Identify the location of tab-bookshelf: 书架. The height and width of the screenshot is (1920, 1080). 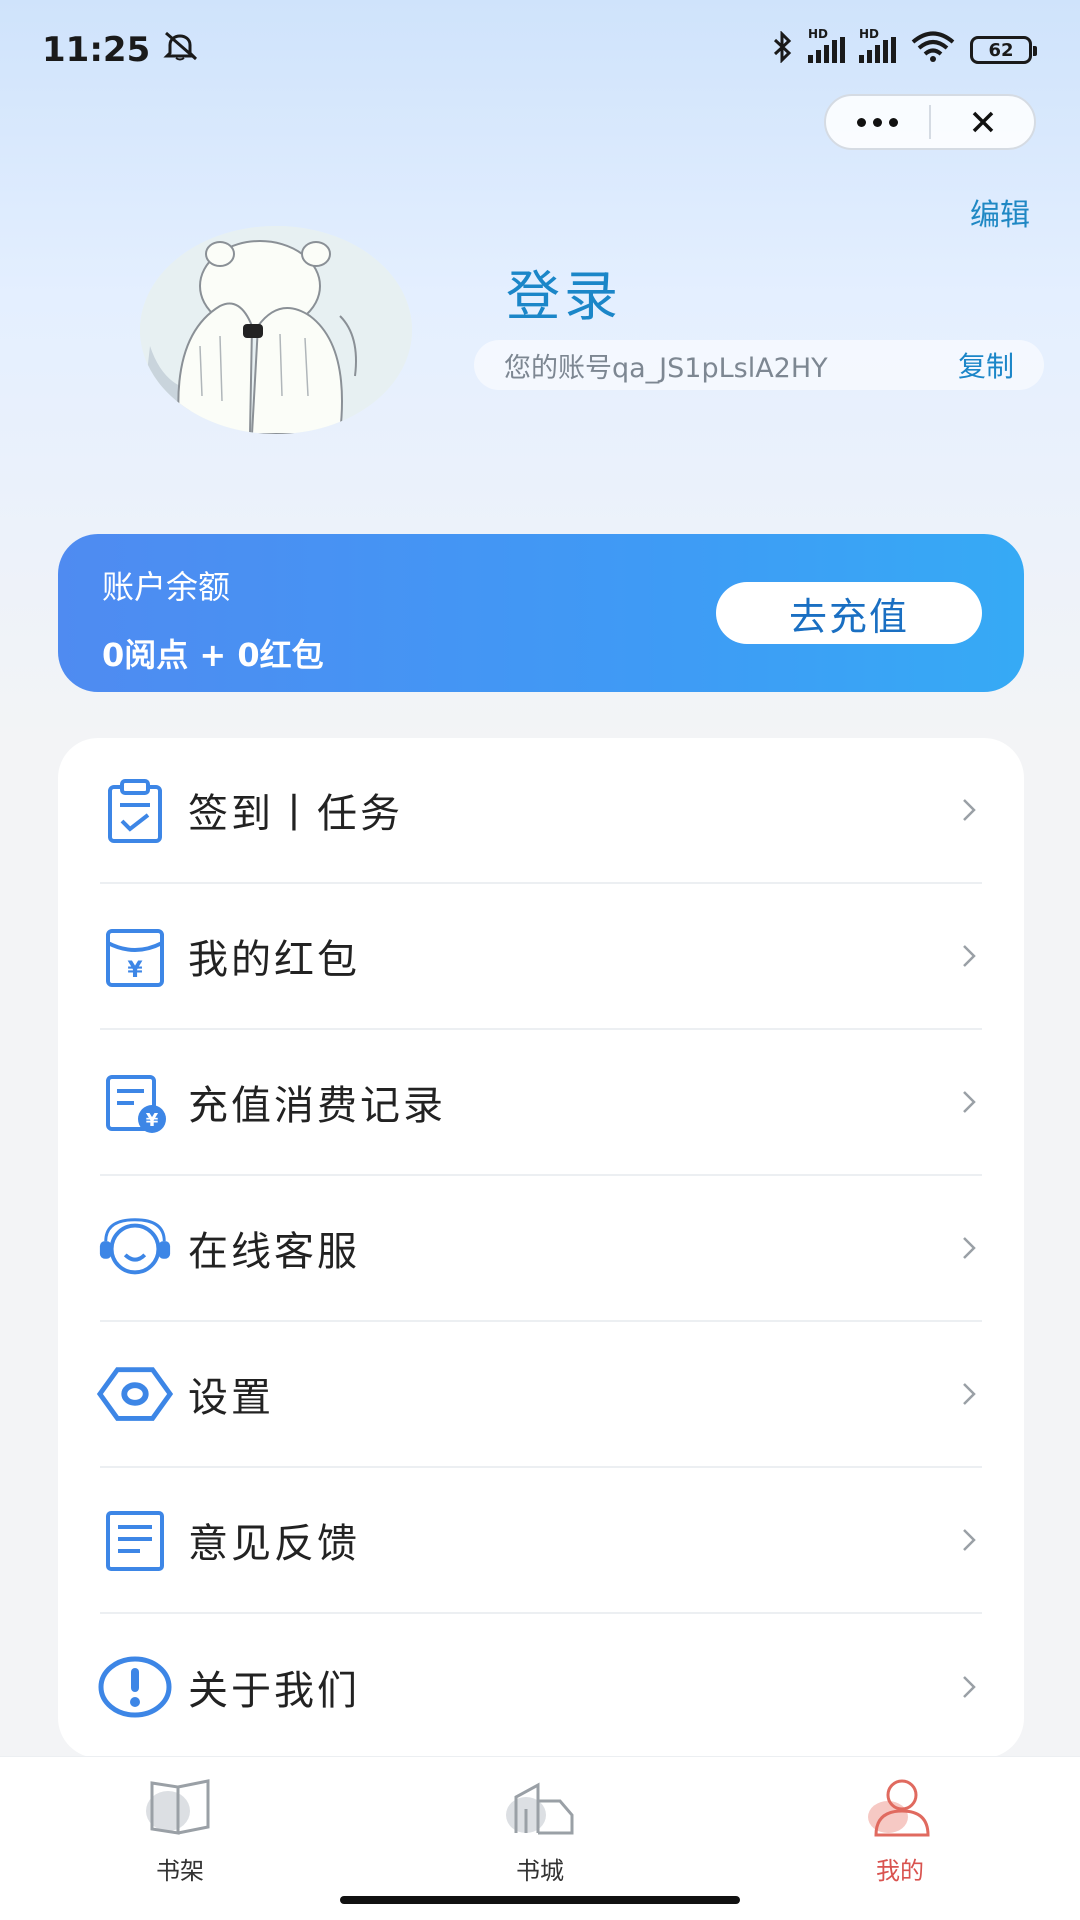
(180, 1838).